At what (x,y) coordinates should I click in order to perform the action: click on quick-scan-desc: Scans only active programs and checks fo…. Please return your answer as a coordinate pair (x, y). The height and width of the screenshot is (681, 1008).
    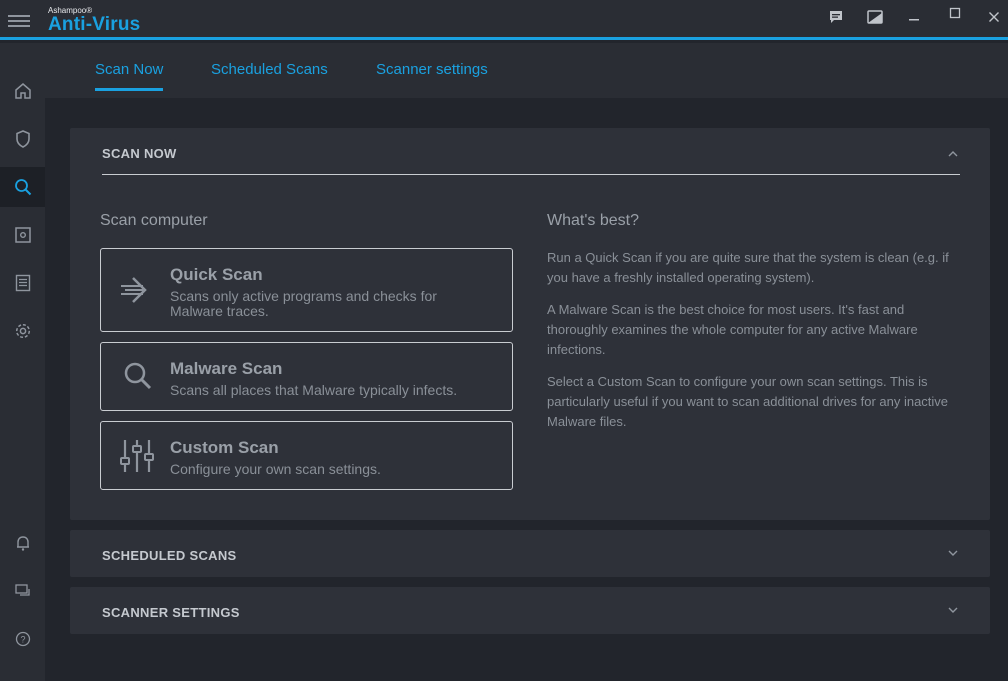
    Looking at the image, I should click on (303, 303).